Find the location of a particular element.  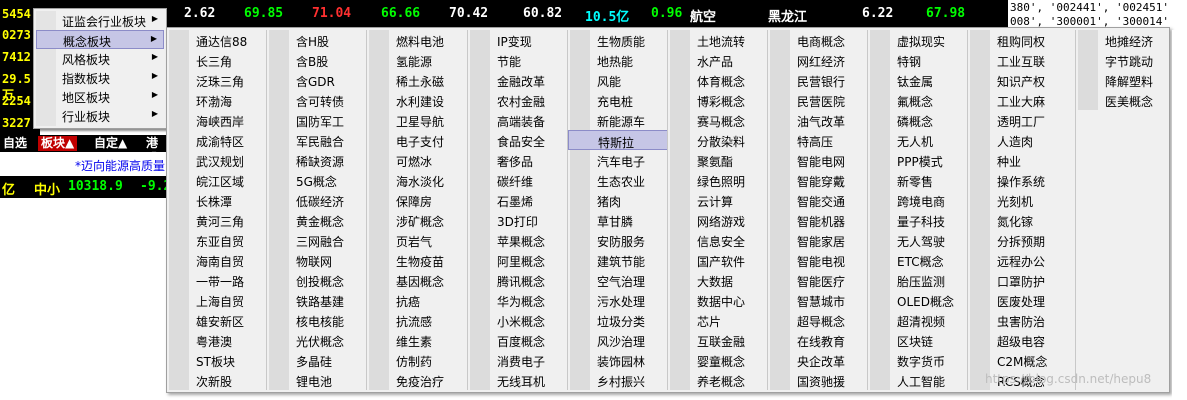

concept-menu-item: 智能穿戴 is located at coordinates (818, 180).